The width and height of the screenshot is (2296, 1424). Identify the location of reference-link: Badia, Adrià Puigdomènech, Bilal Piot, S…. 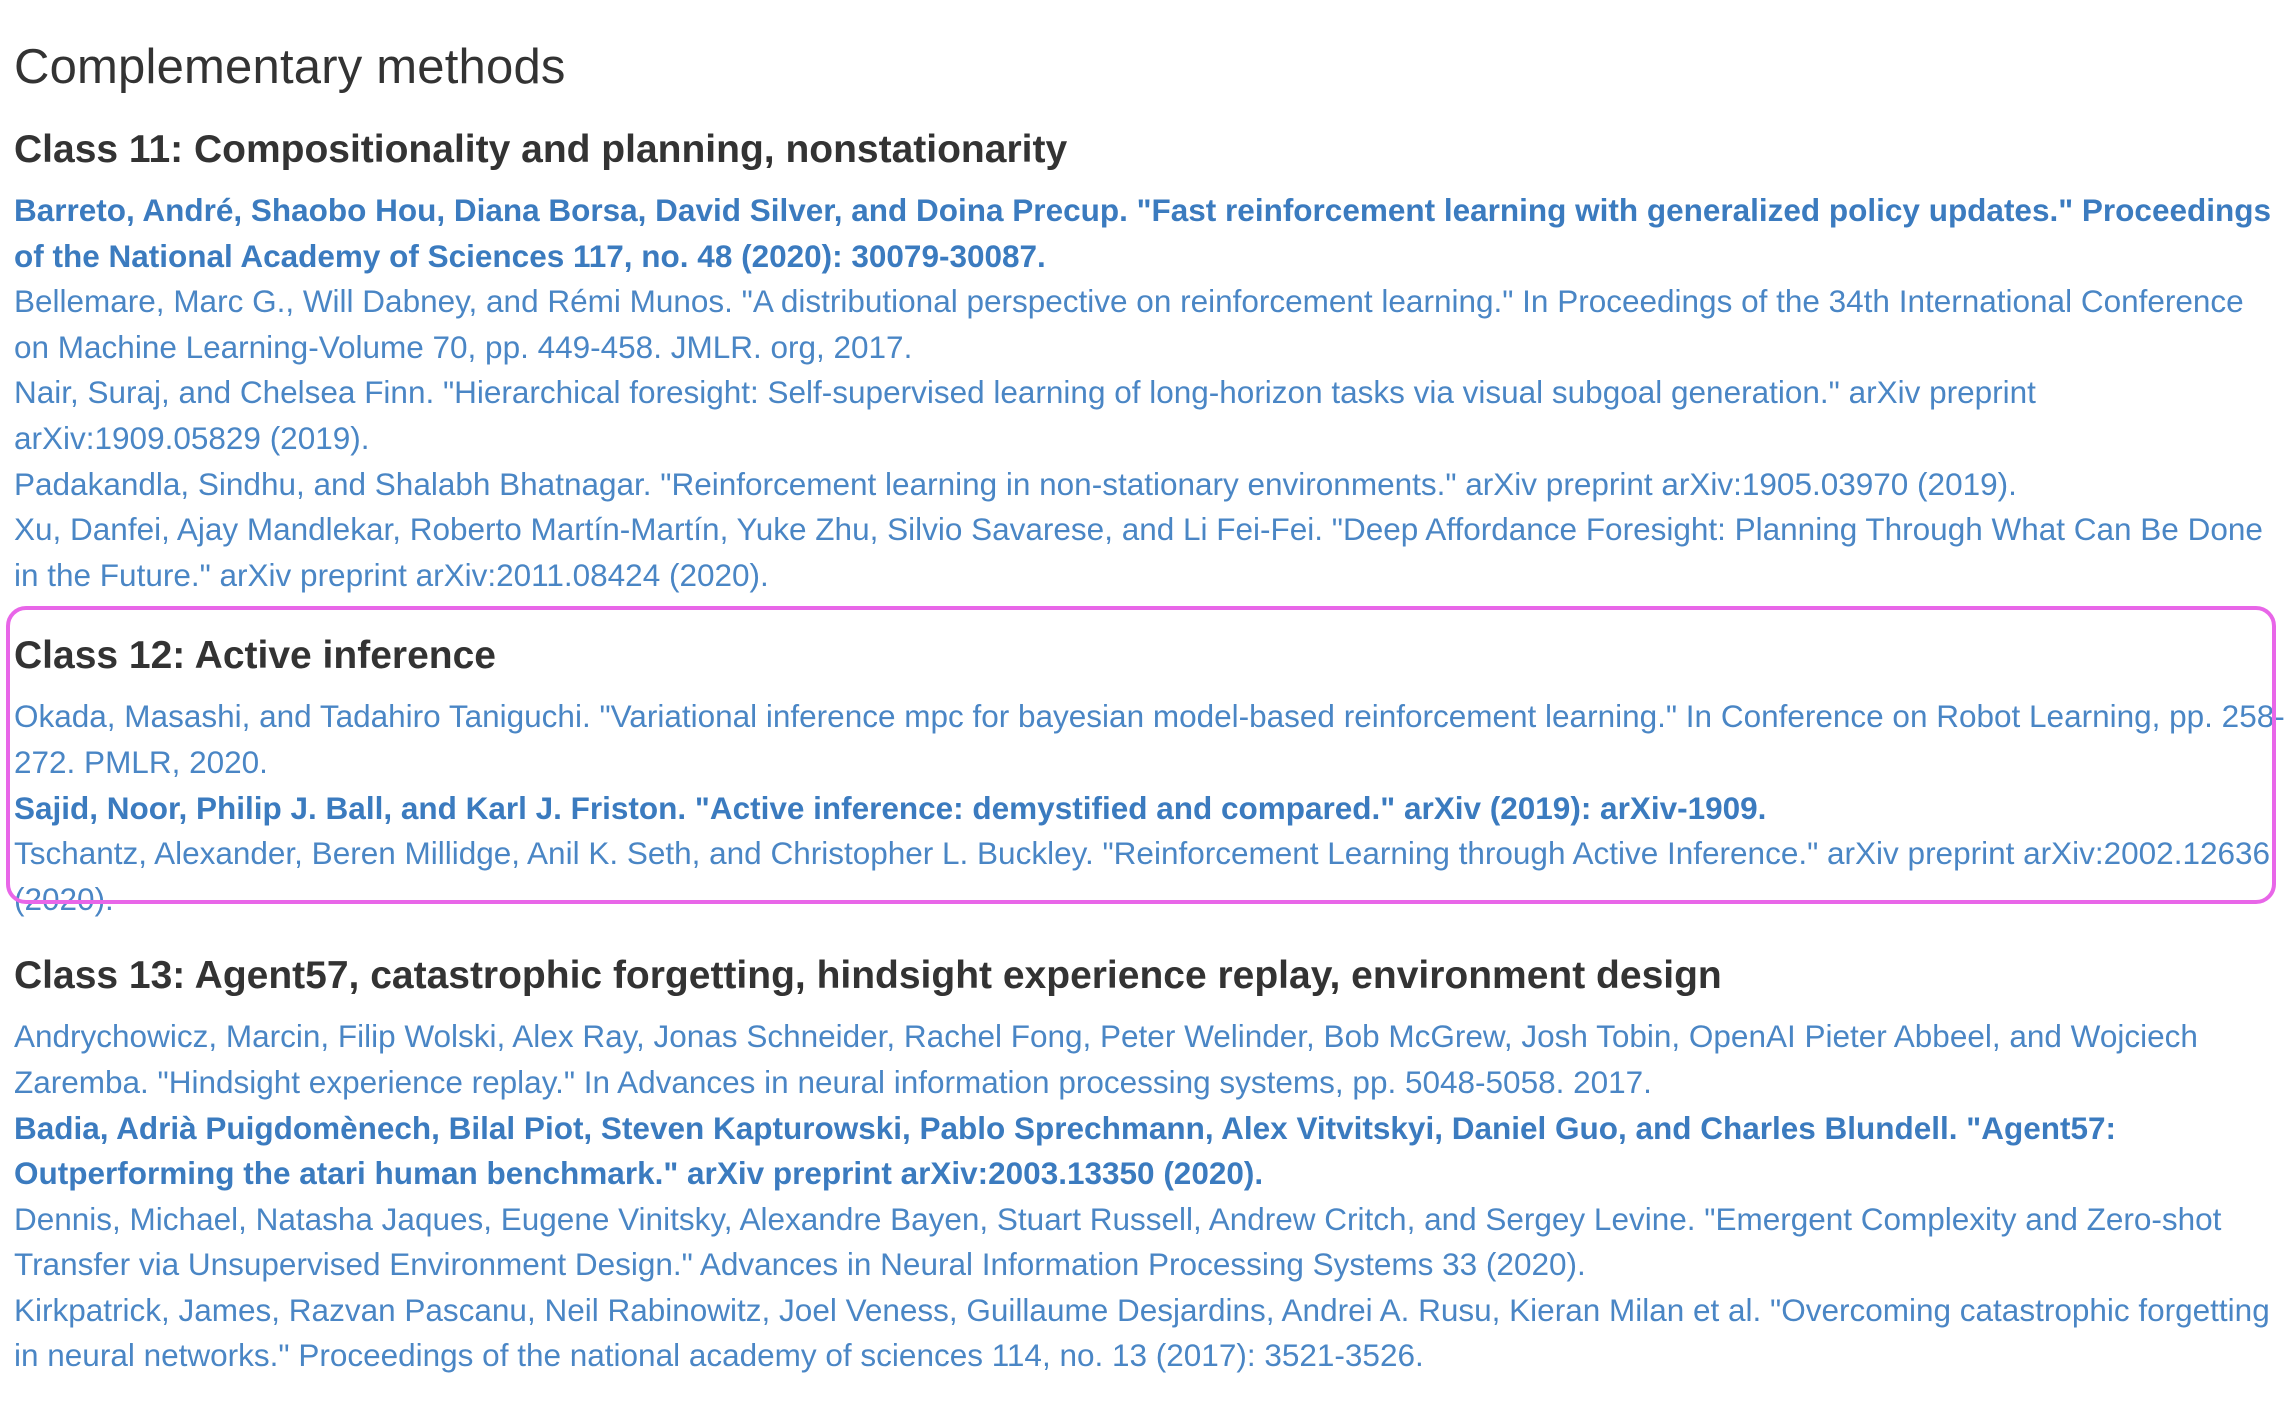
(1150, 1151).